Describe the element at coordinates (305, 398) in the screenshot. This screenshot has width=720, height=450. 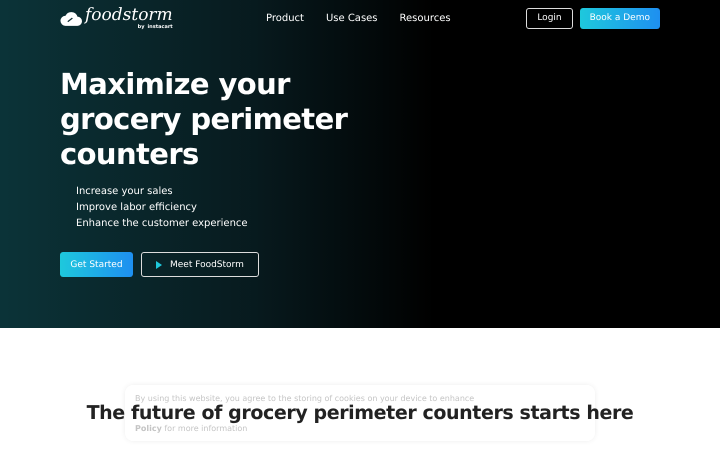
I see `cookie-text: By using this website, you agree to the storing of cookies on your device to enhance` at that location.